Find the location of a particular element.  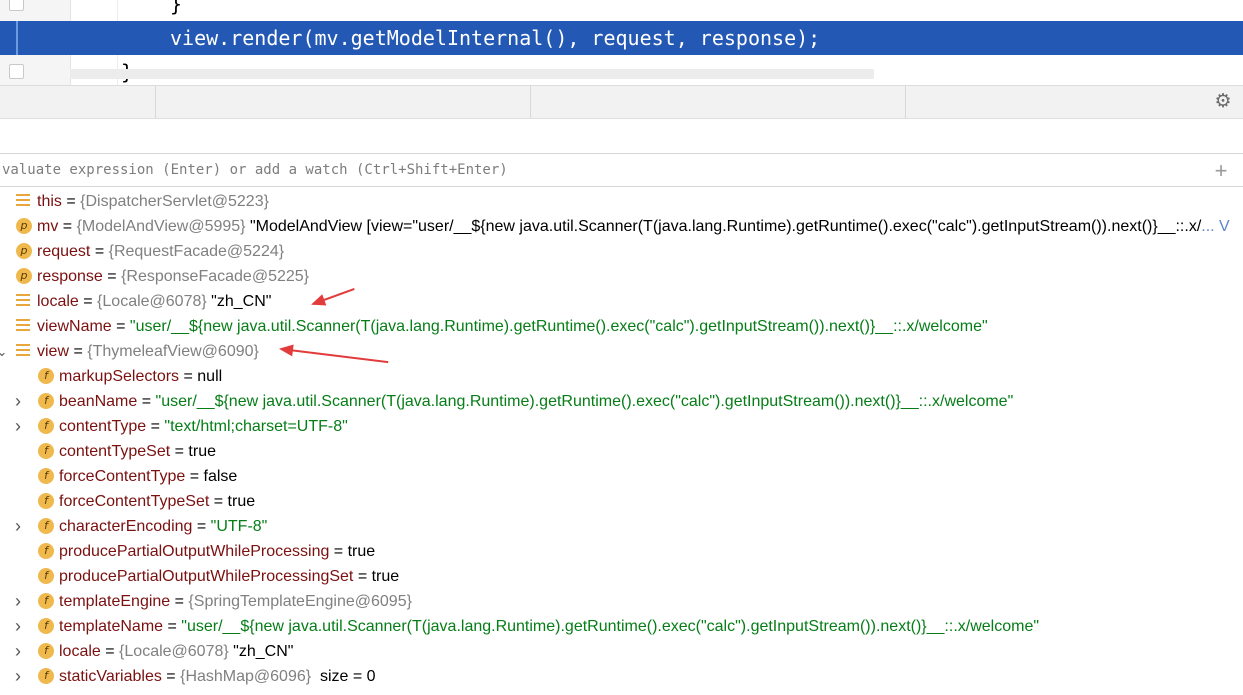

variable-row: p request = {RequestFacade@5224} is located at coordinates (621, 251).